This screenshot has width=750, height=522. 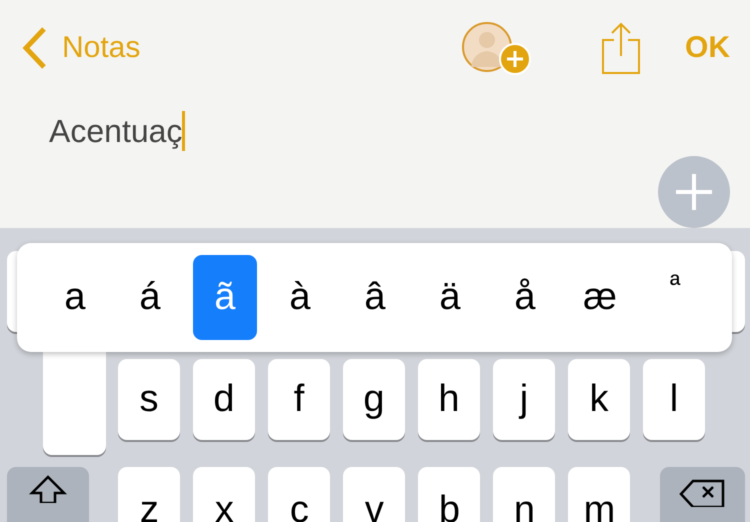 What do you see at coordinates (449, 399) in the screenshot?
I see `keyboard-key: h` at bounding box center [449, 399].